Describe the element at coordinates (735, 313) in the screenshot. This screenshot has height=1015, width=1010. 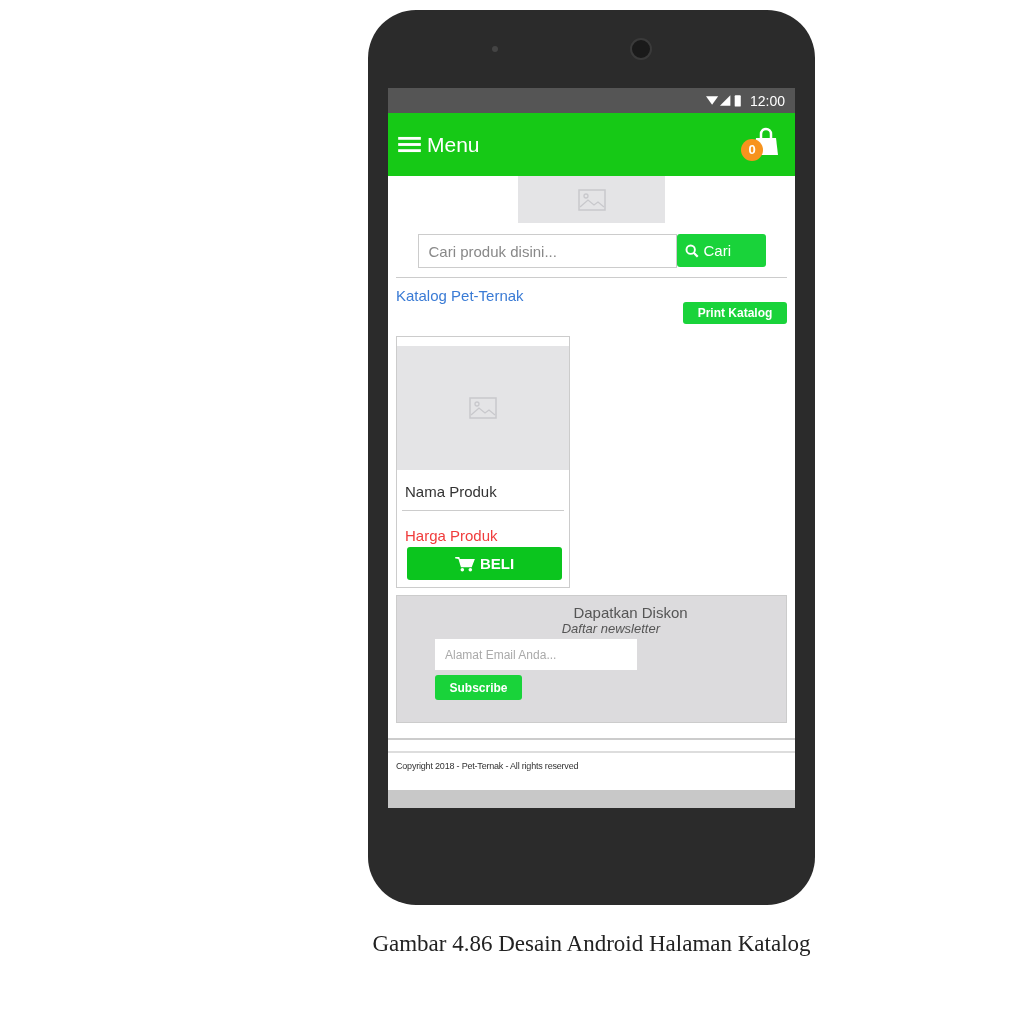
I see `print-catalog-button: Print Katalog` at that location.